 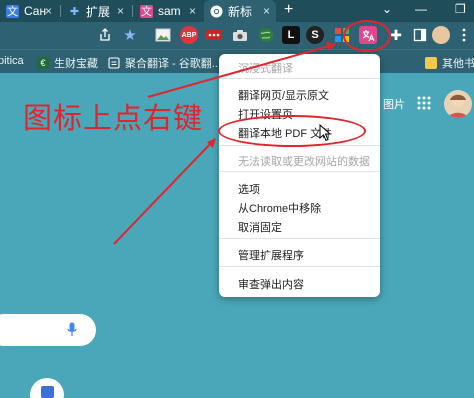 What do you see at coordinates (279, 208) in the screenshot?
I see `menu-item-remove-from-chrome: 从Chrome中移除` at bounding box center [279, 208].